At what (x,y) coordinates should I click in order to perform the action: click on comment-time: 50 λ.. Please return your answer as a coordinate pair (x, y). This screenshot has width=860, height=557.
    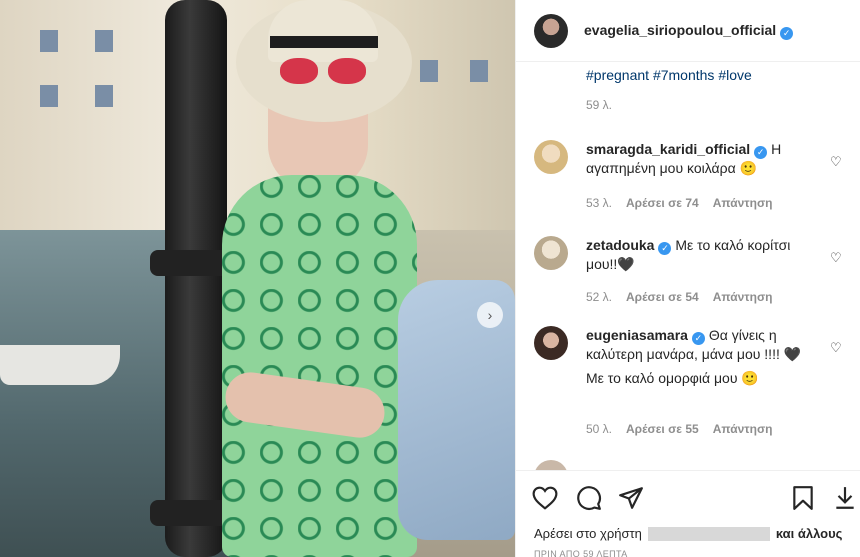
    Looking at the image, I should click on (599, 429).